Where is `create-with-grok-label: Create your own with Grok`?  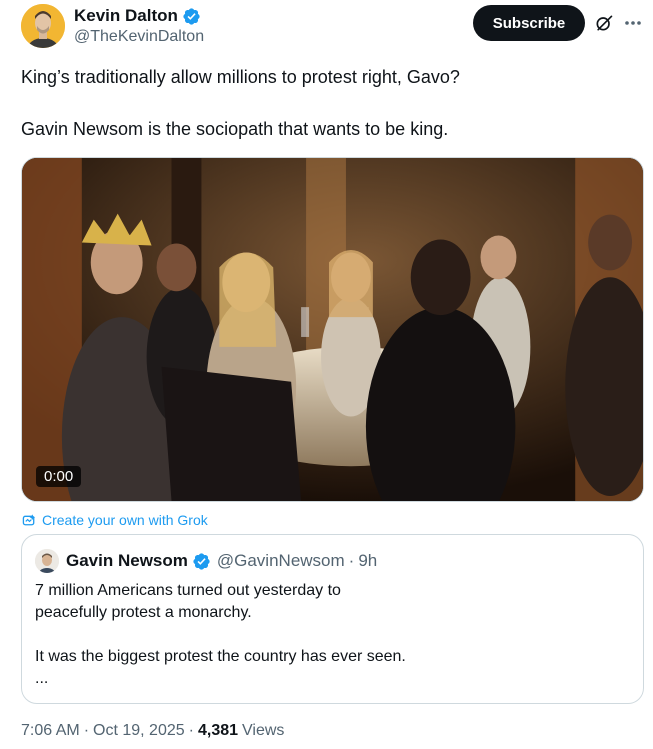
create-with-grok-label: Create your own with Grok is located at coordinates (125, 520).